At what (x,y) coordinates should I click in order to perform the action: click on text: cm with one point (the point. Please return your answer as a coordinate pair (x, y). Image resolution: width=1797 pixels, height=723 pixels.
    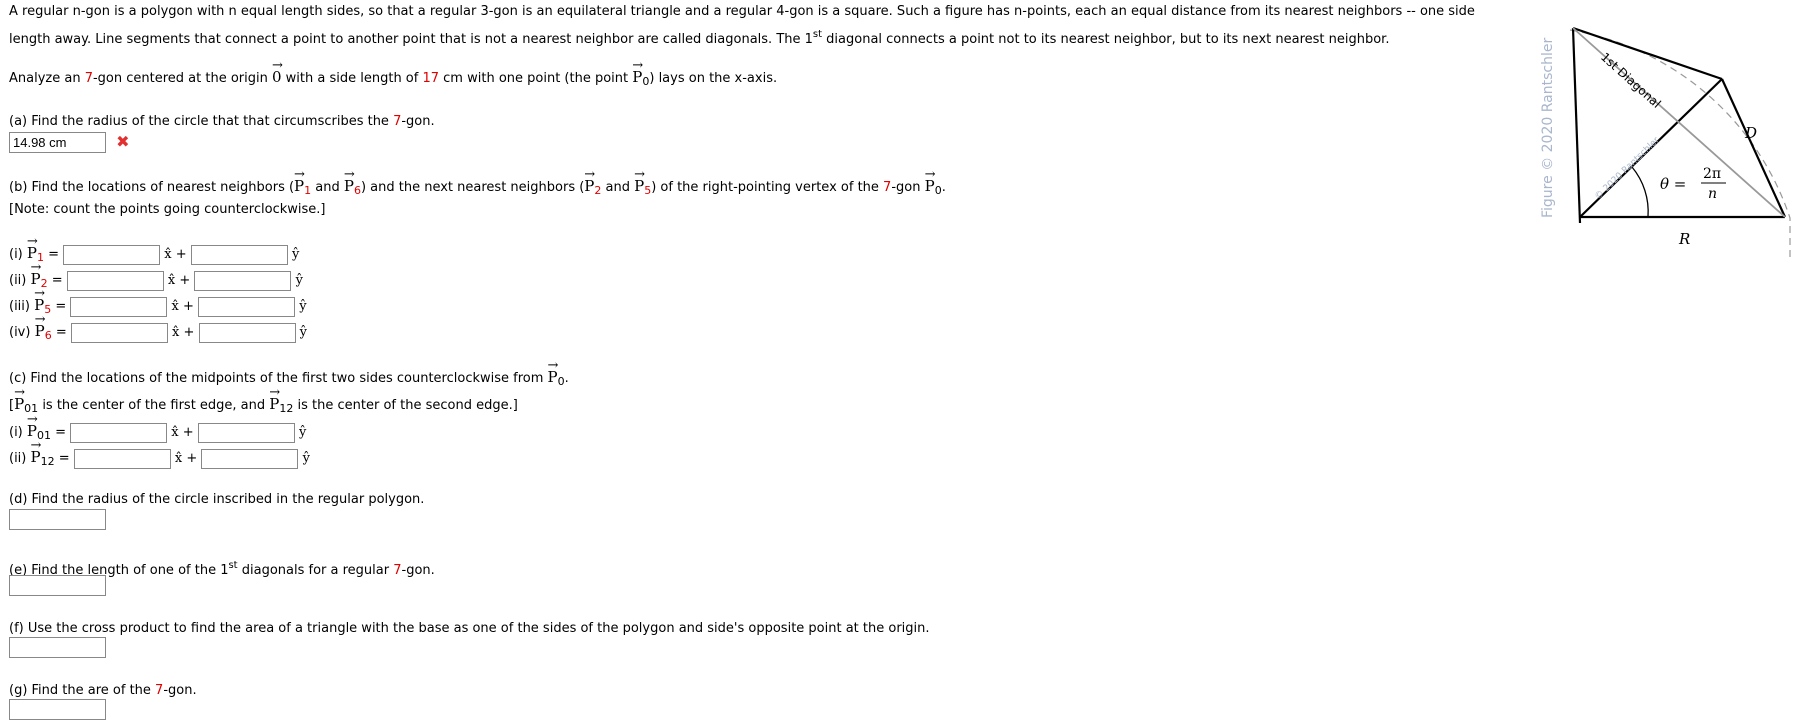
    Looking at the image, I should click on (536, 78).